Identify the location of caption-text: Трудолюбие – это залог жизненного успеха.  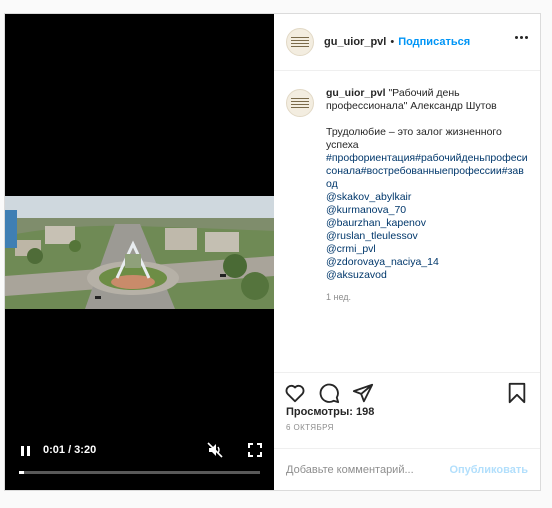
(414, 138).